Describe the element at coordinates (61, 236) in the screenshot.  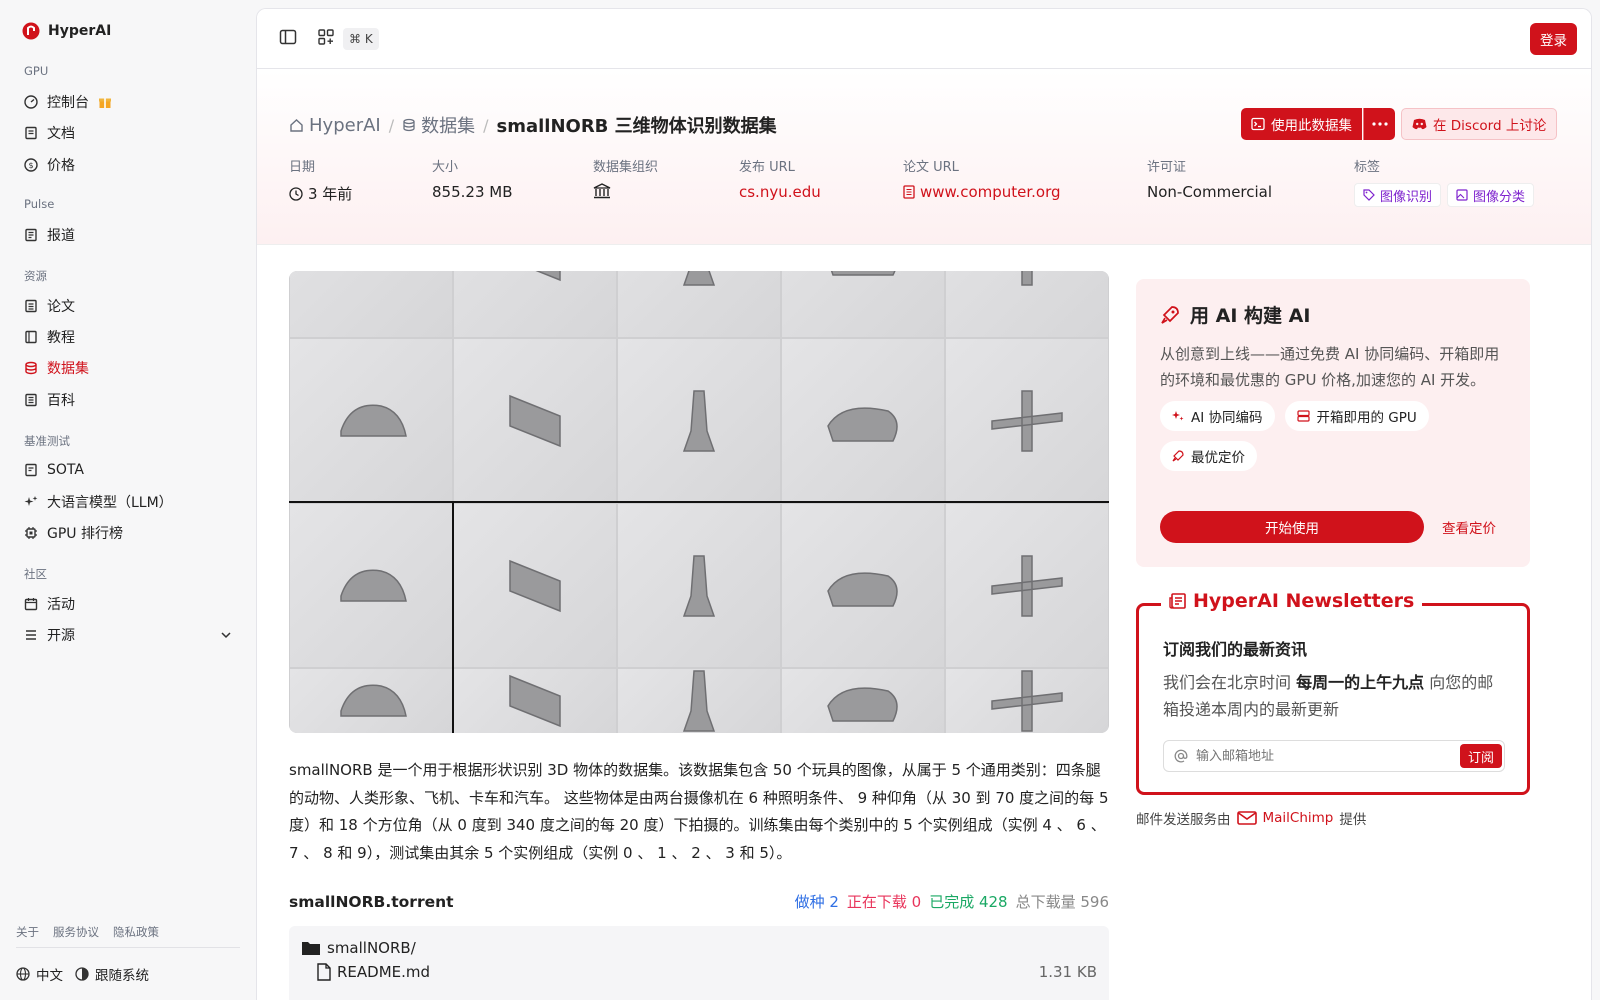
I see `sidebar-item-label: 报道` at that location.